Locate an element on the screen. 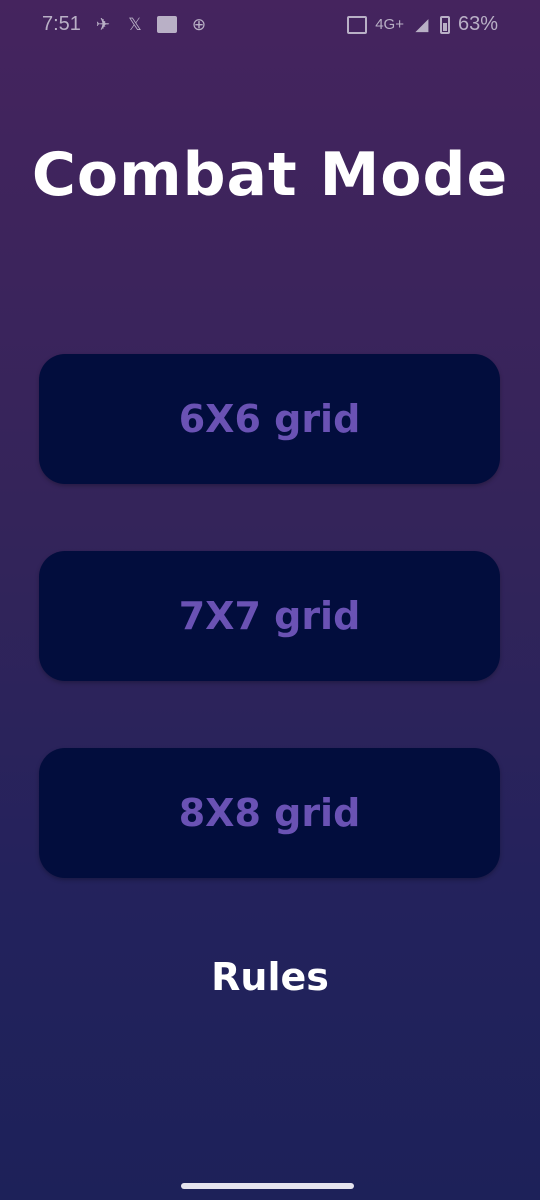 This screenshot has height=1200, width=540. status-right: 4G+ ◢ 63% is located at coordinates (422, 24).